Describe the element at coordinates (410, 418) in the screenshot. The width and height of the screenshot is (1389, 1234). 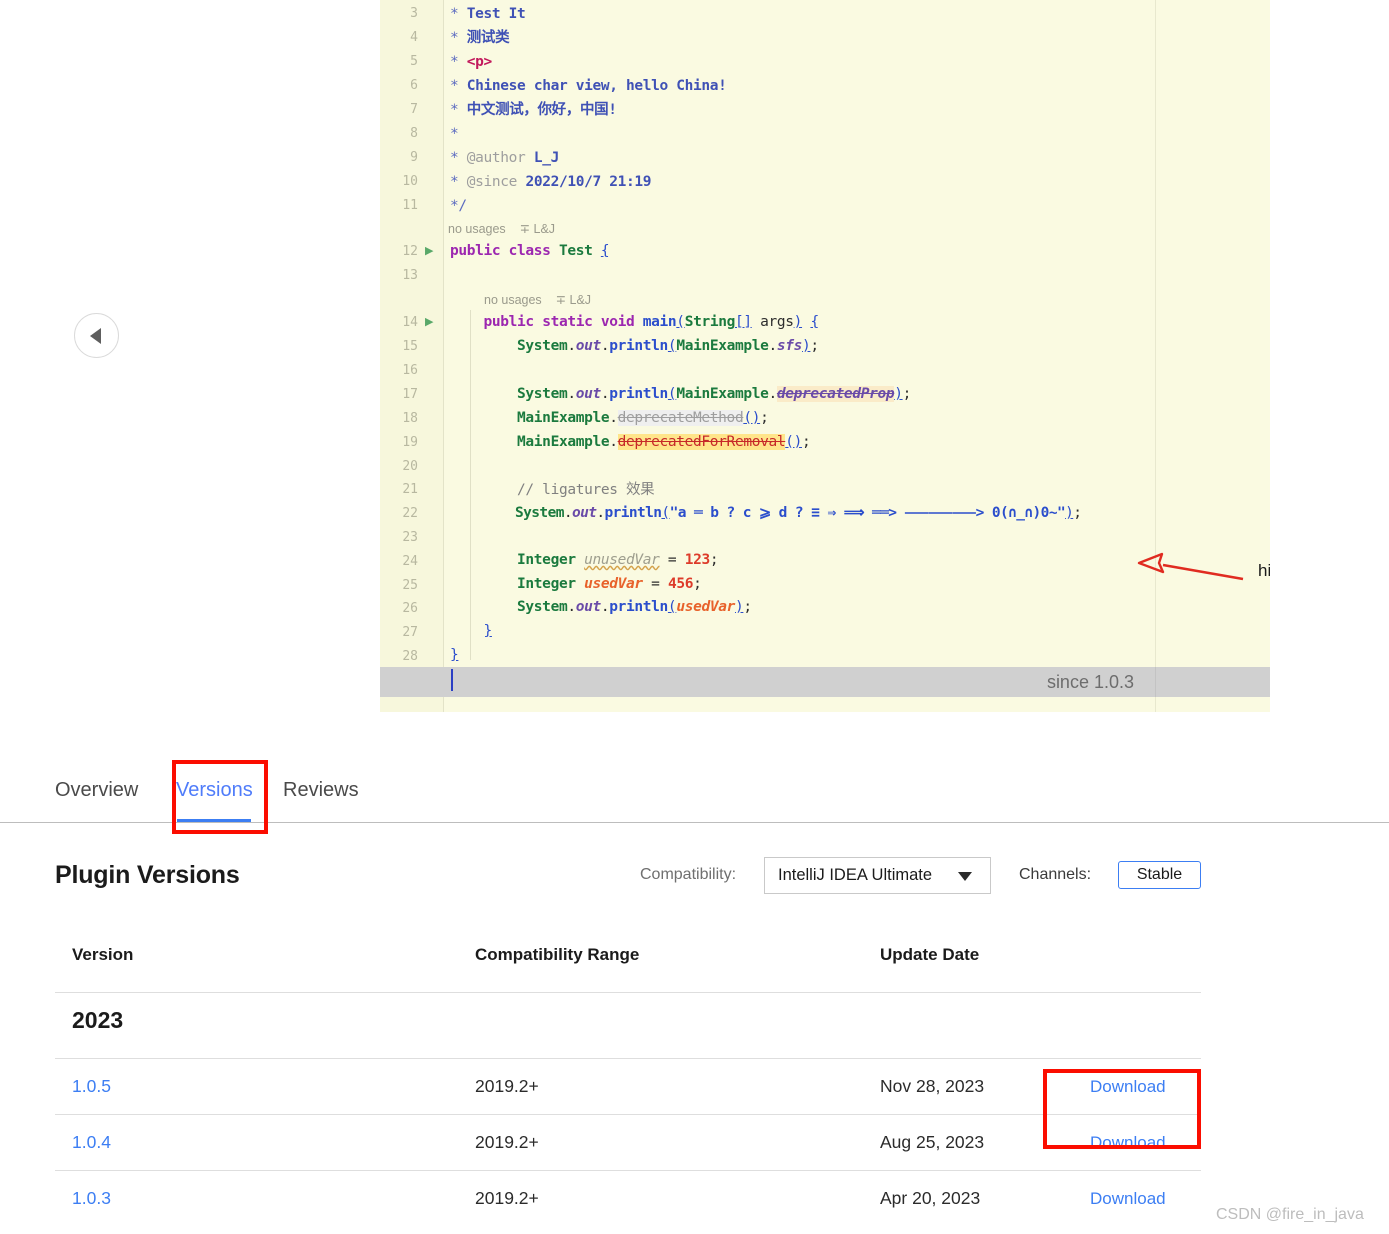
I see `line-number: 18` at that location.